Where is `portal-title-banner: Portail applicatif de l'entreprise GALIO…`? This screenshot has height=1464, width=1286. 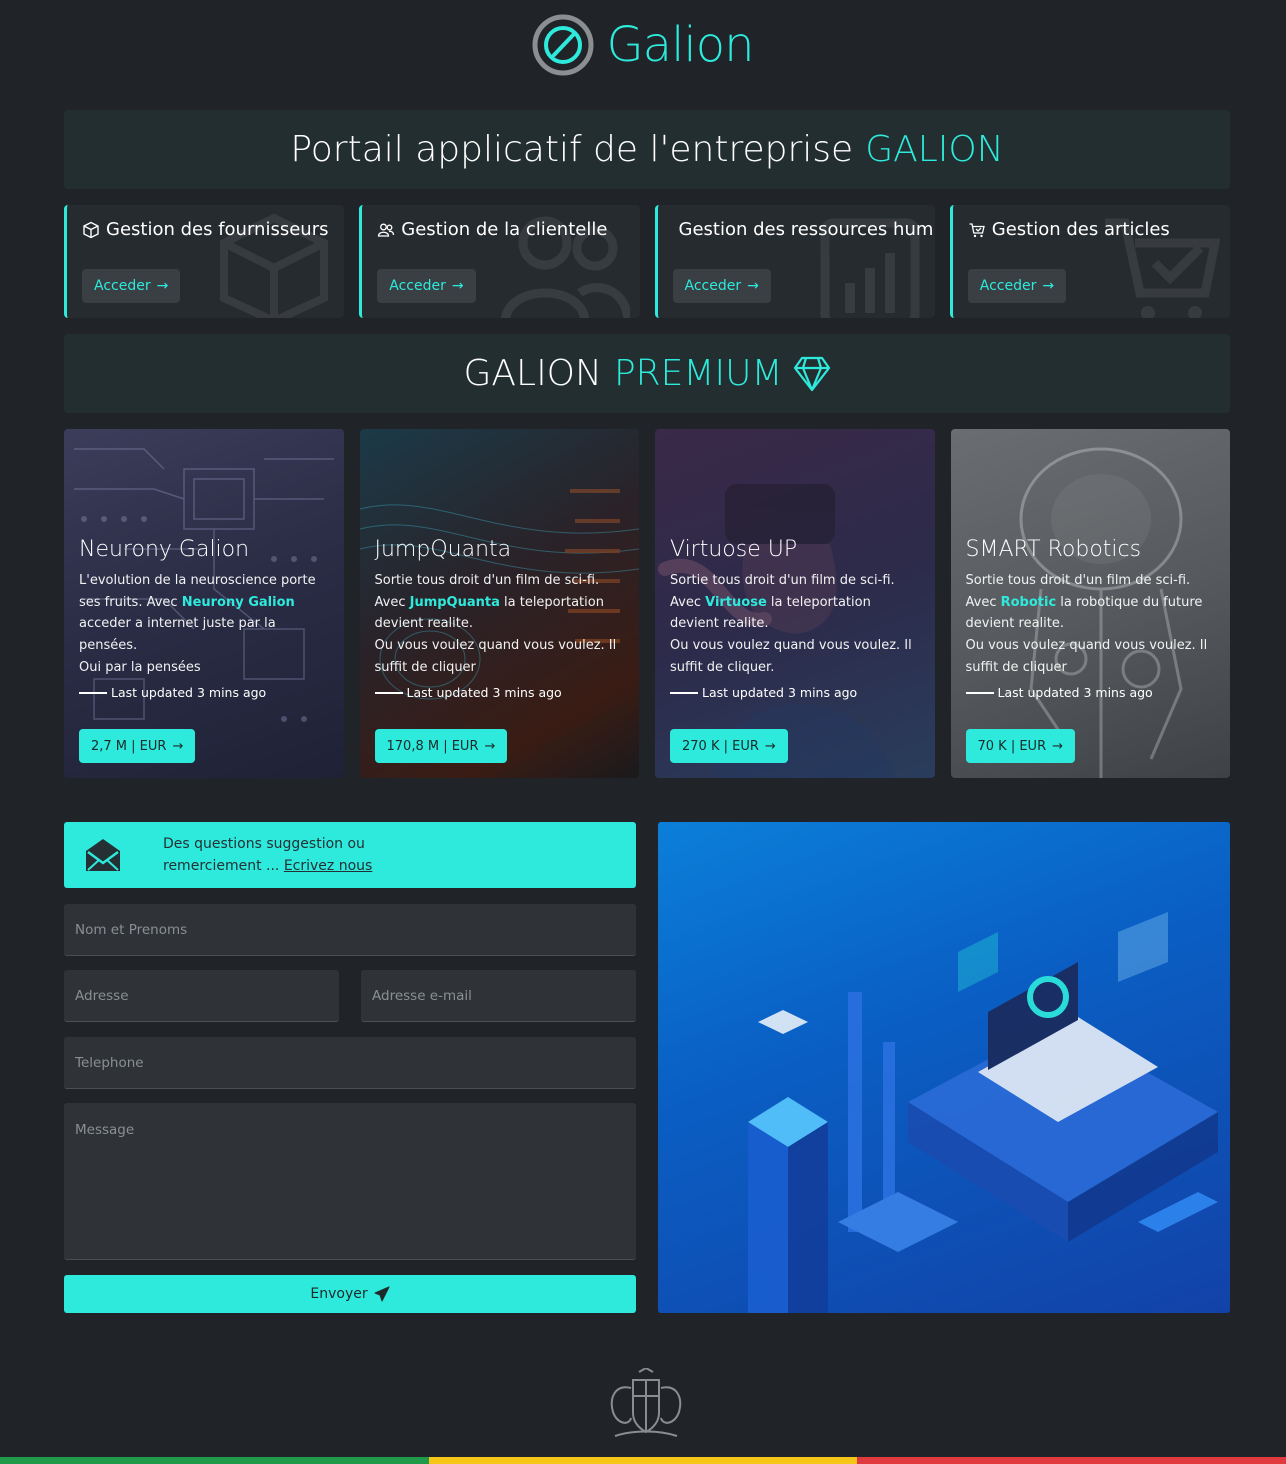 portal-title-banner: Portail applicatif de l'entreprise GALIO… is located at coordinates (647, 149).